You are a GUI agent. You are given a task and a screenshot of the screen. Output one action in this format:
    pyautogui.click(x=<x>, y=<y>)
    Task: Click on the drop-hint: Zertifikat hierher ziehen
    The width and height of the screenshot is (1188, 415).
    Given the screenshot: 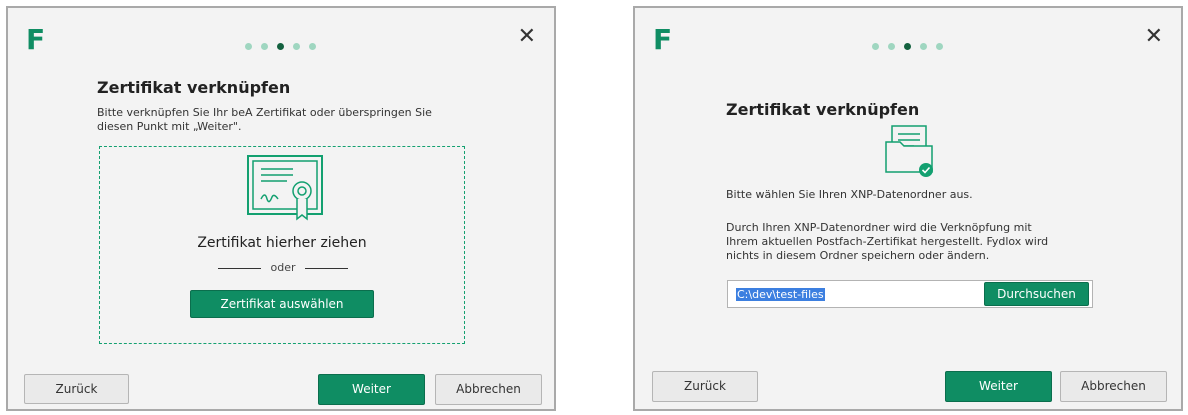 What is the action you would take?
    pyautogui.click(x=282, y=243)
    